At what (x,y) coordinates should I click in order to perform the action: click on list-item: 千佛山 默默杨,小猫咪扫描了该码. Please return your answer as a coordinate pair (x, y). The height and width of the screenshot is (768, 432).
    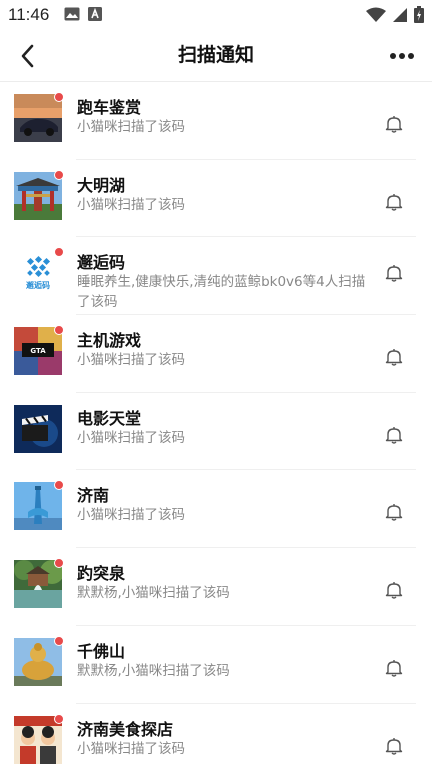
    Looking at the image, I should click on (216, 665).